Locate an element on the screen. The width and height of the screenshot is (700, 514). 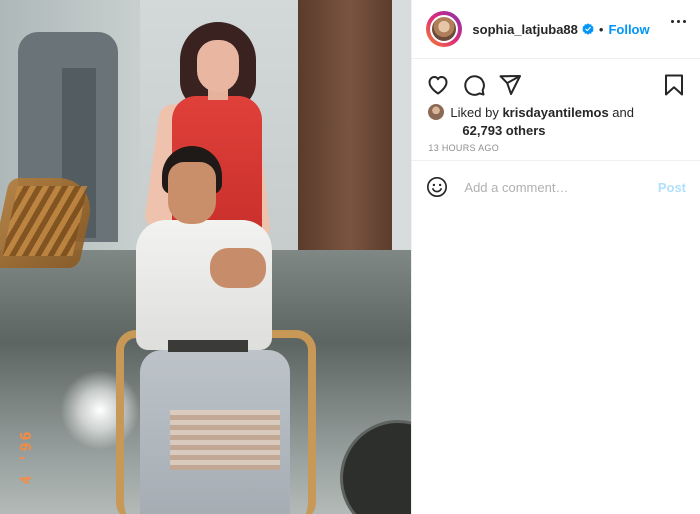
avatar-image is located at coordinates (444, 29).